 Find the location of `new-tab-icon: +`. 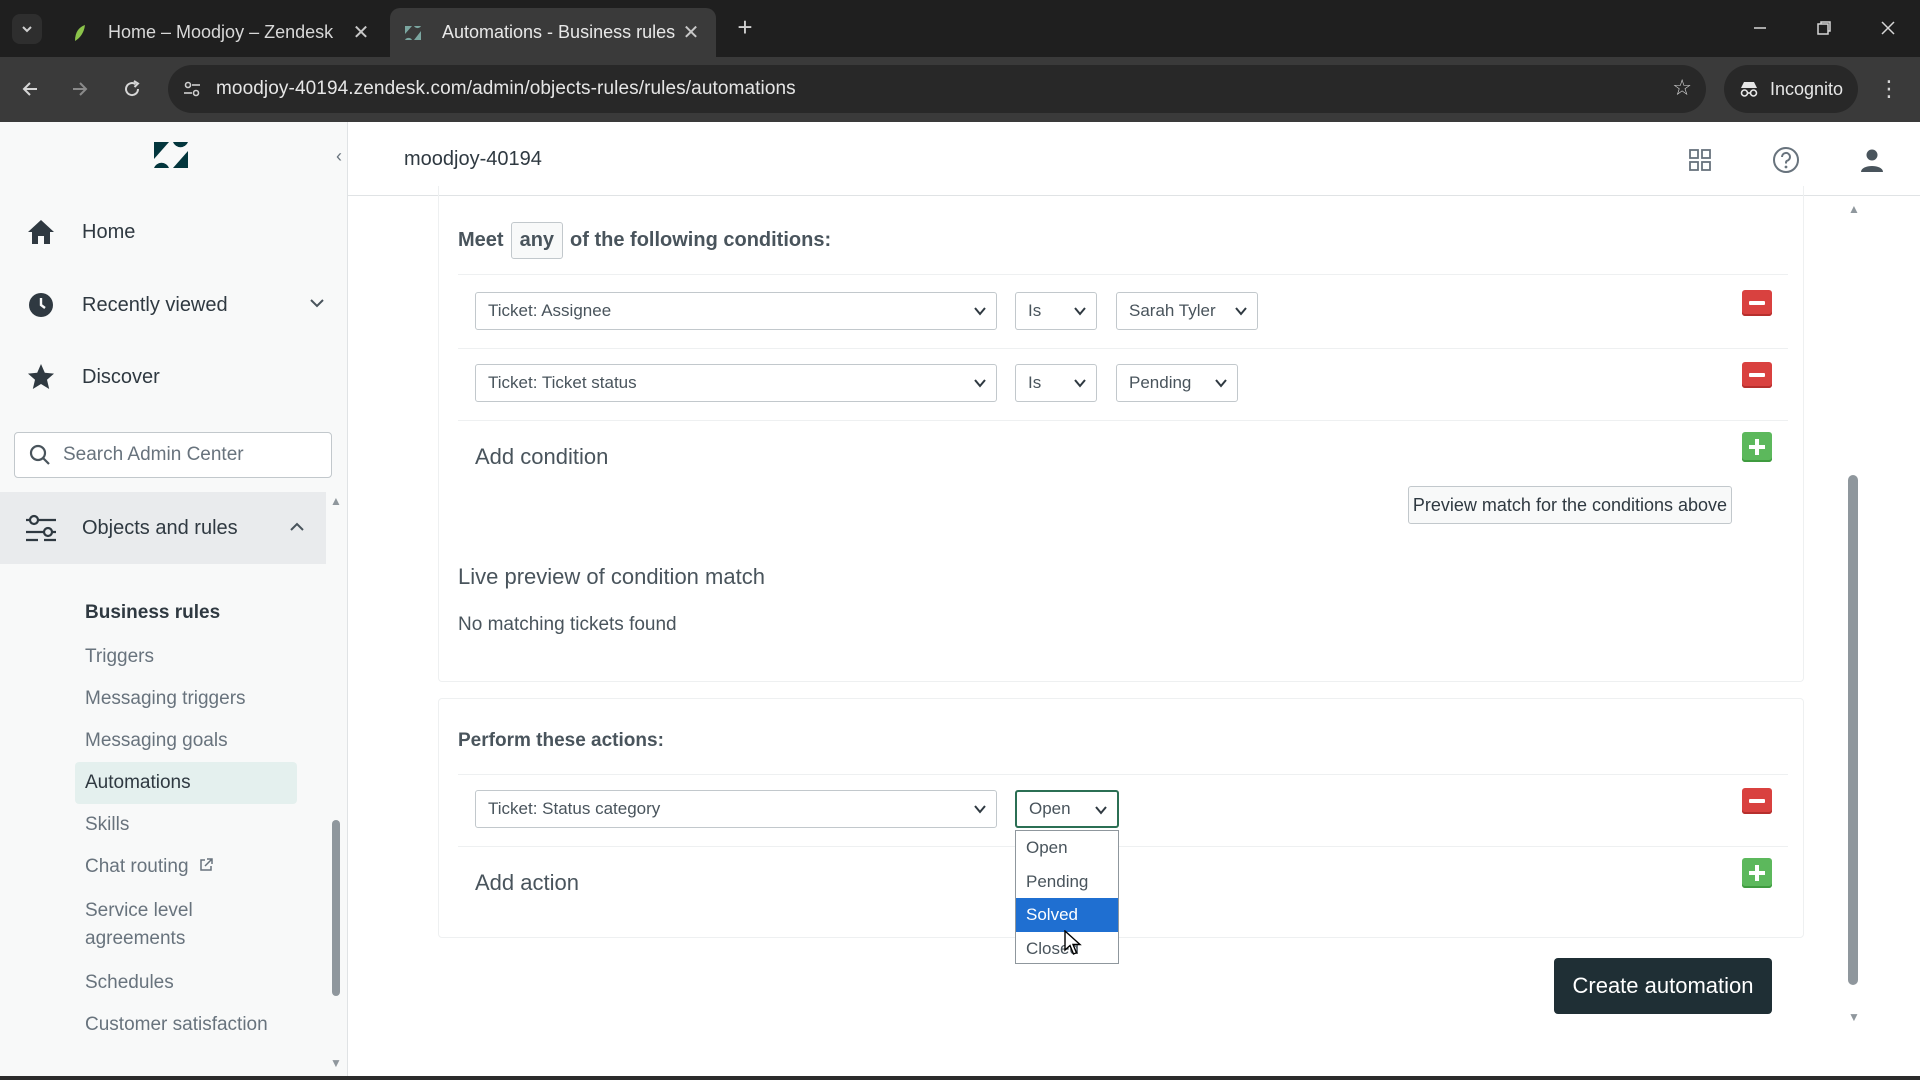

new-tab-icon: + is located at coordinates (745, 27).